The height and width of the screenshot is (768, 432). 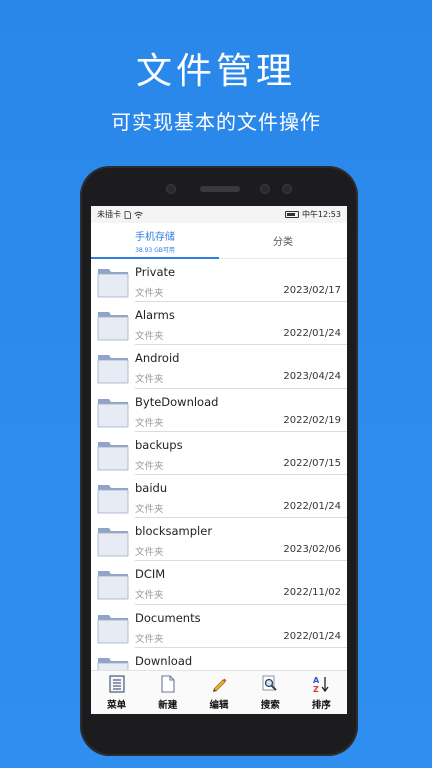 I want to click on tab-bar: 手机存储 38.93 GB可用 分类, so click(x=219, y=241).